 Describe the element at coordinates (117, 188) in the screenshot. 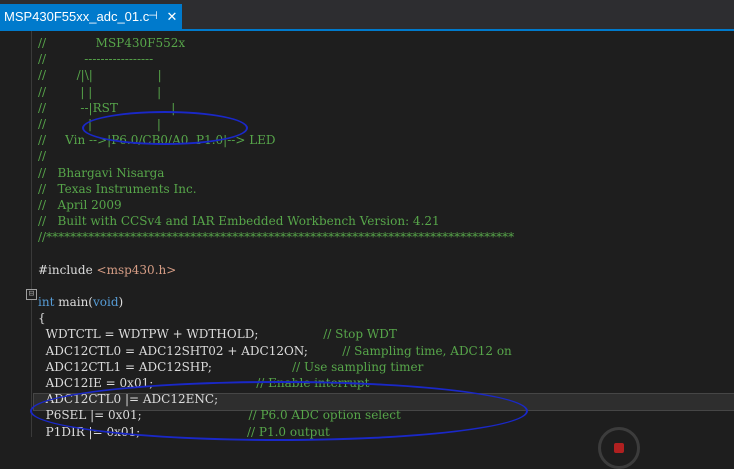

I see `code-line: // Texas Instruments Inc.` at that location.